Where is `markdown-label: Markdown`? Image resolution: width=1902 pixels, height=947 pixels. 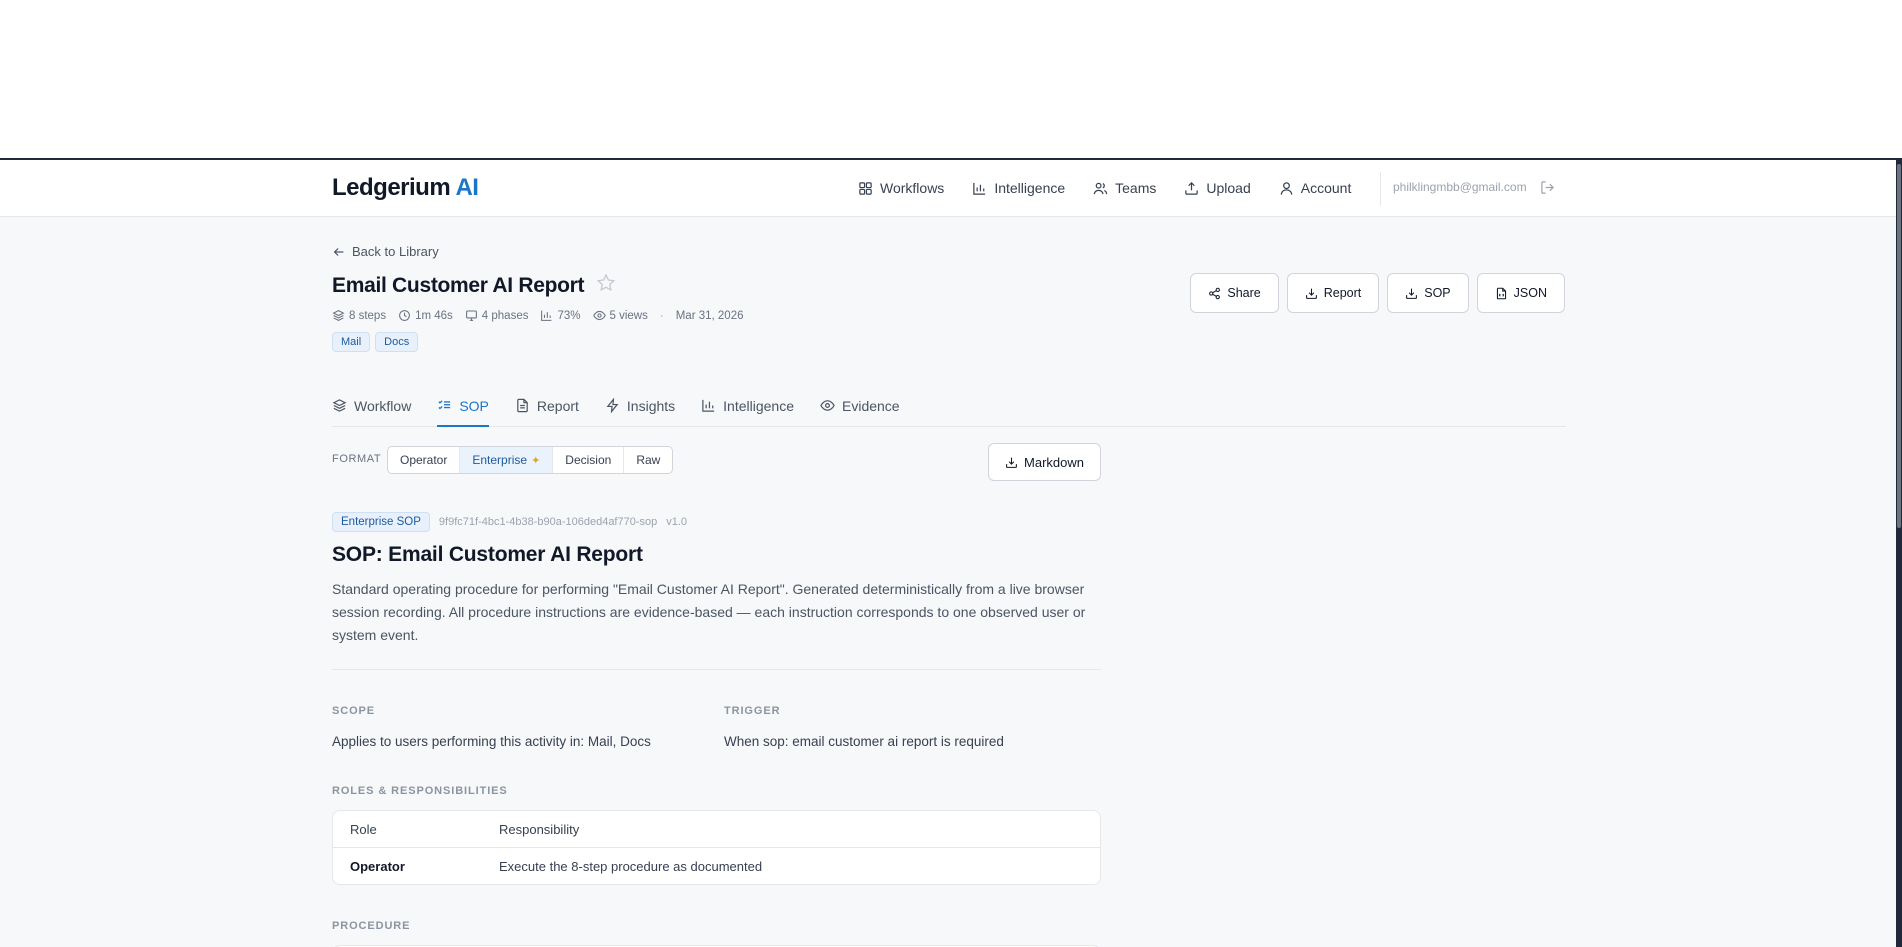 markdown-label: Markdown is located at coordinates (1054, 462).